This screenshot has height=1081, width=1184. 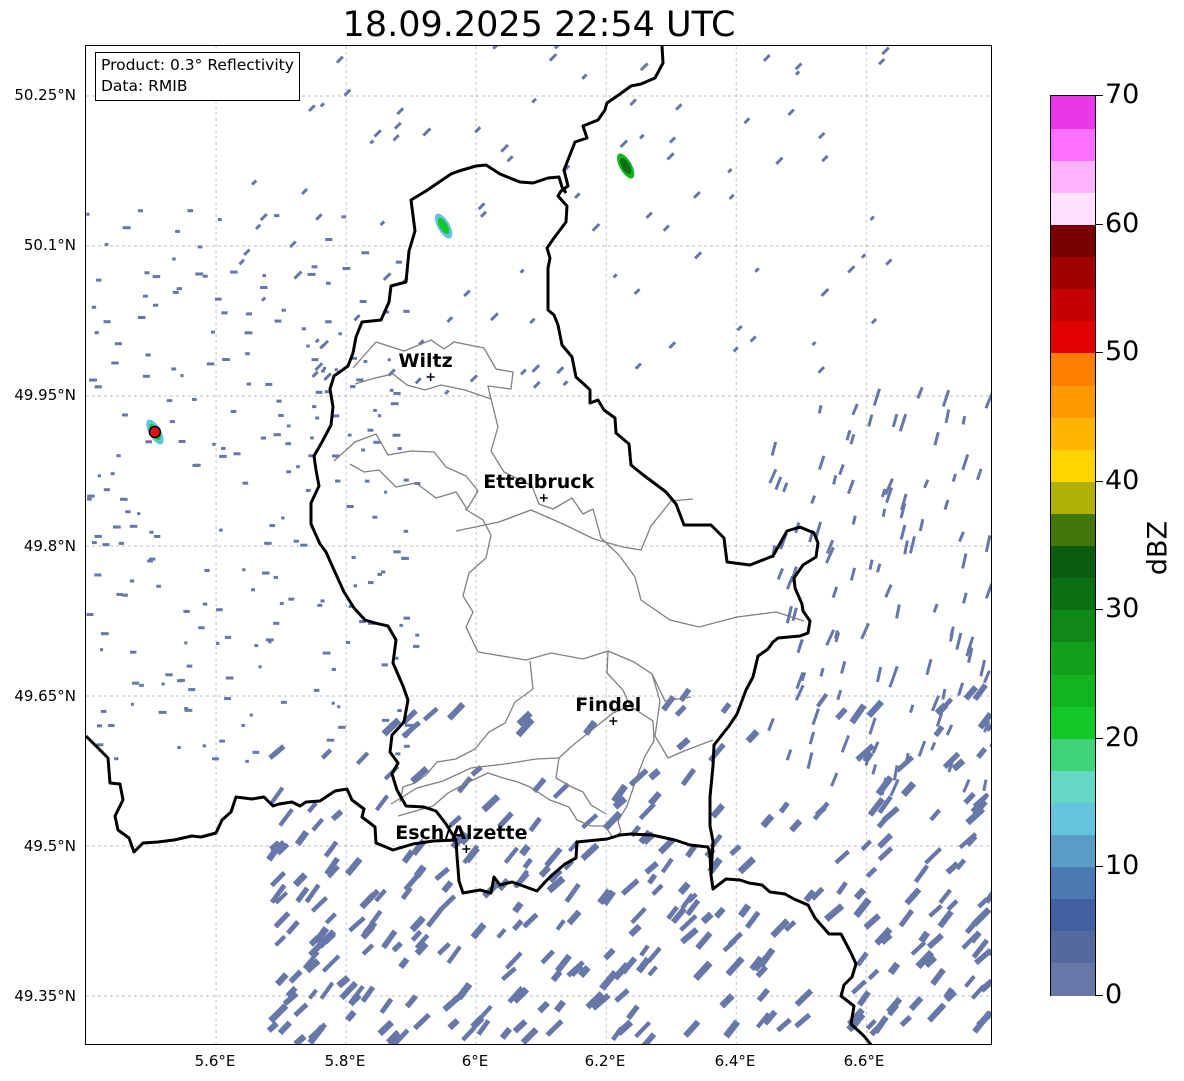 I want to click on product-text: Product: 0.3° Reflectivity, so click(x=197, y=65).